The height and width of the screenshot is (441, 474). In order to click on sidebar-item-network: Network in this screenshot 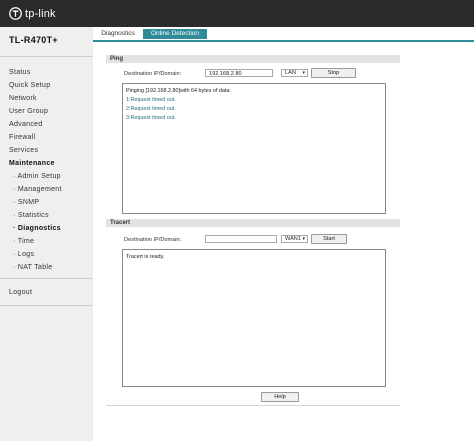, I will do `click(23, 98)`.